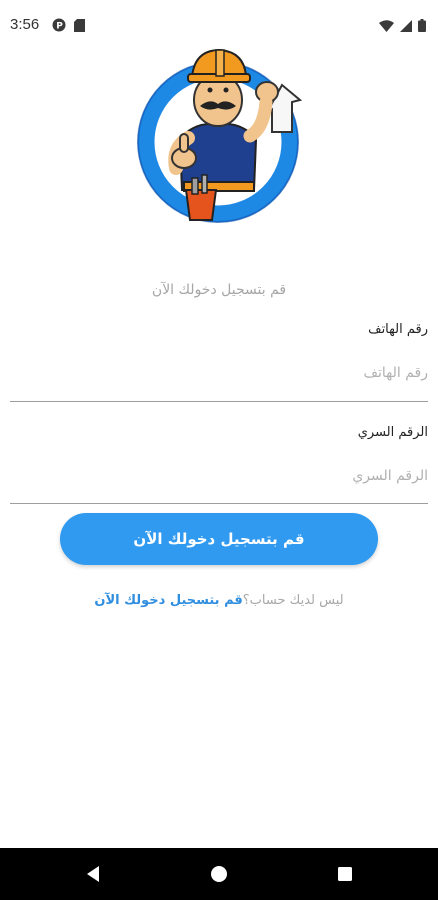  I want to click on login-button: قم بتسجيل دخولك الآن, so click(219, 539).